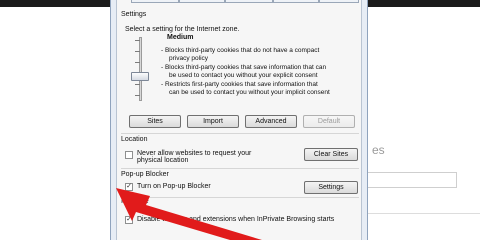 The height and width of the screenshot is (240, 480). What do you see at coordinates (174, 186) in the screenshot?
I see `popup-blocker-checkbox-label: Turn on Pop-up Blocker` at bounding box center [174, 186].